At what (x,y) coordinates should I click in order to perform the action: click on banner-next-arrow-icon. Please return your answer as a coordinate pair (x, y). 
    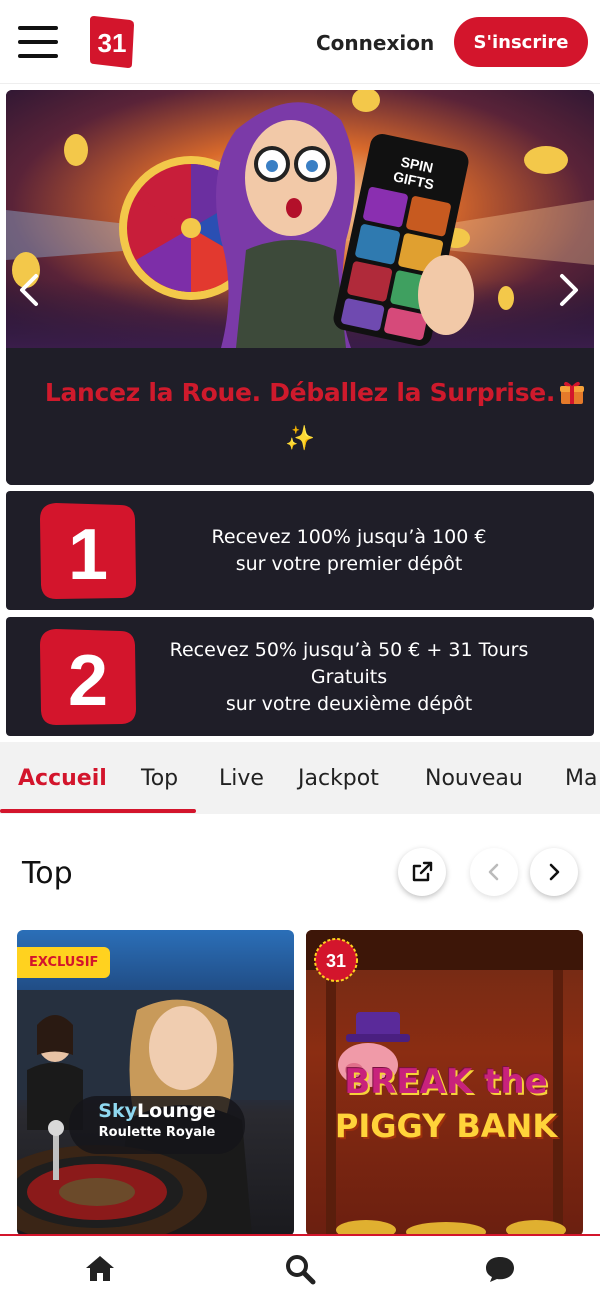
    Looking at the image, I should click on (568, 290).